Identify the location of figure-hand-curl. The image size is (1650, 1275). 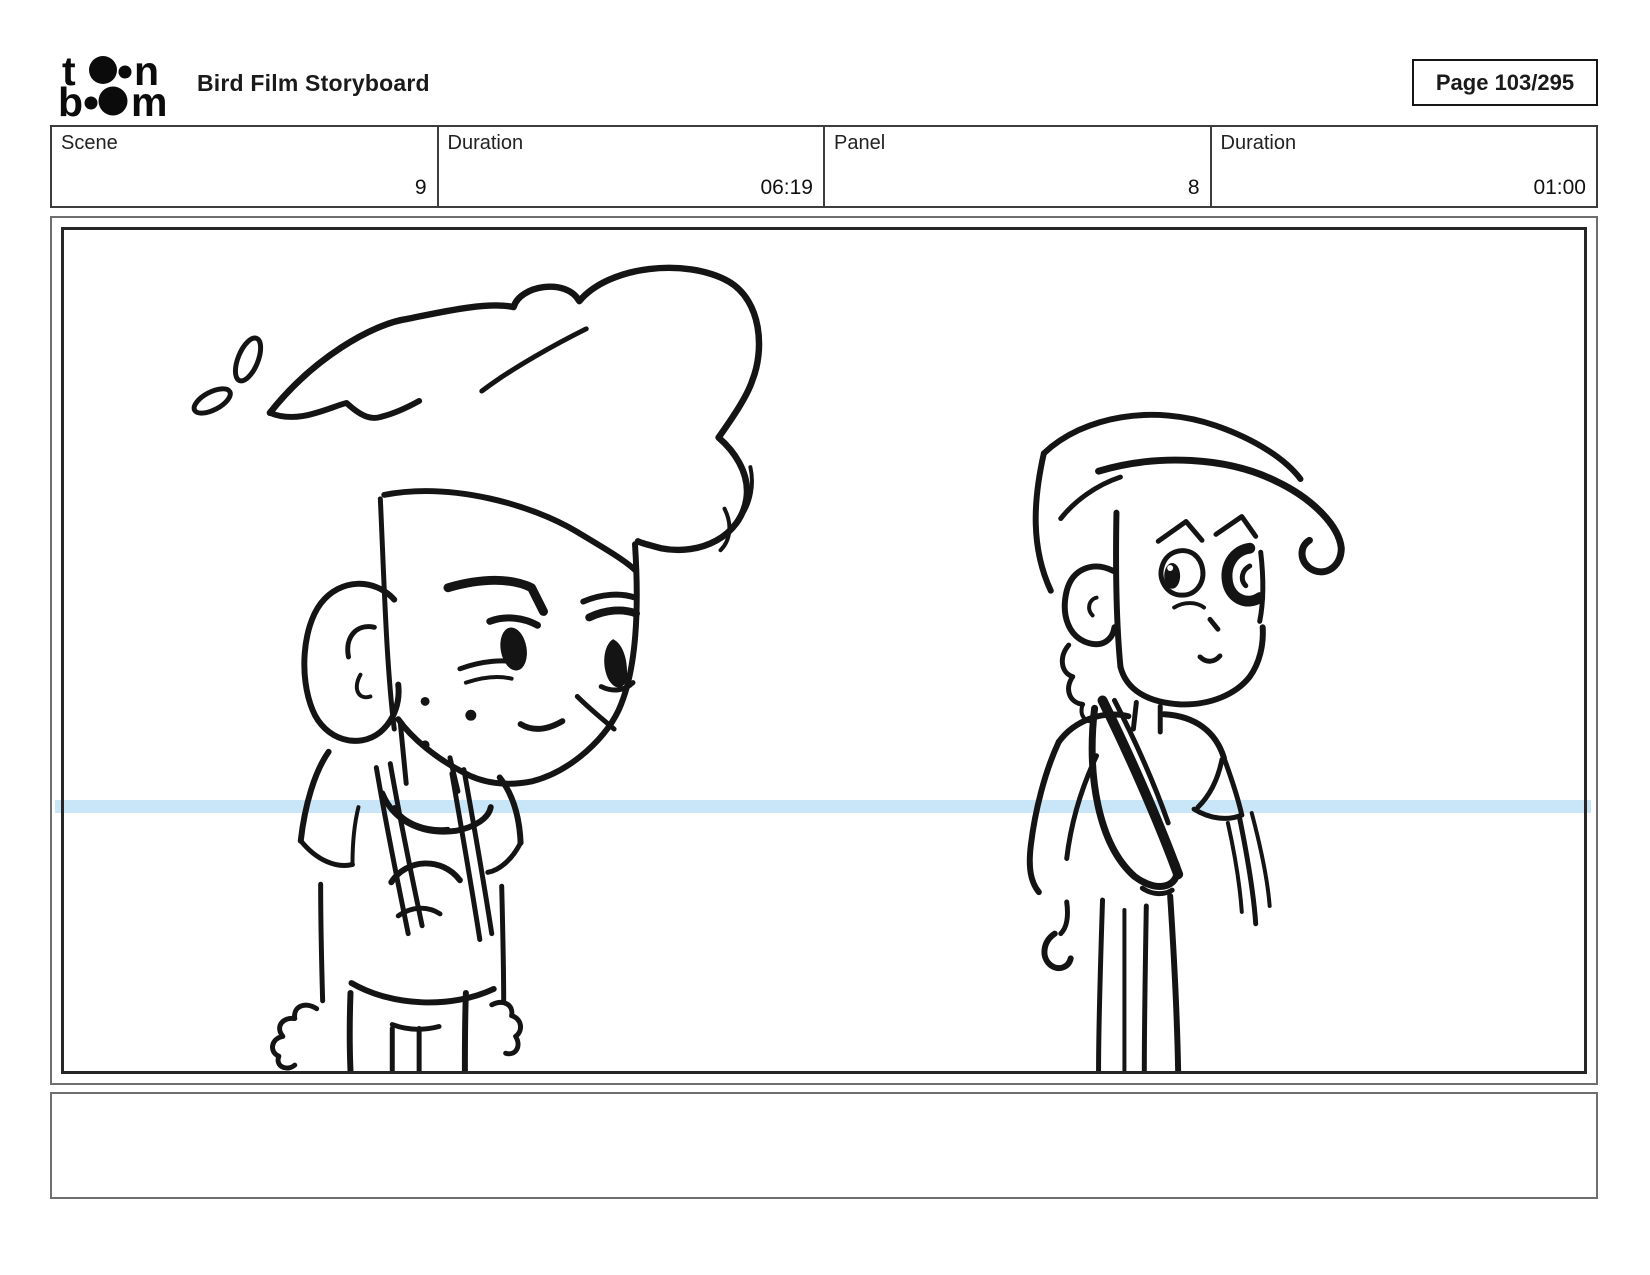
(1057, 950).